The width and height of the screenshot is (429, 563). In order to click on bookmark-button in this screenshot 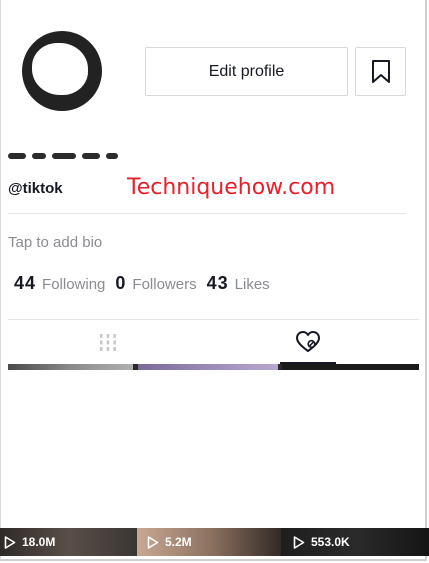, I will do `click(380, 71)`.